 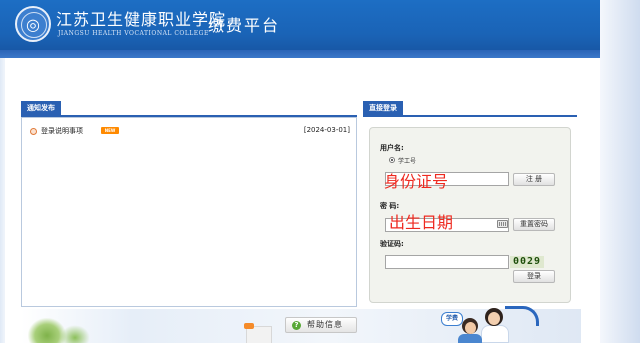 I want to click on bullet-icon, so click(x=33, y=131).